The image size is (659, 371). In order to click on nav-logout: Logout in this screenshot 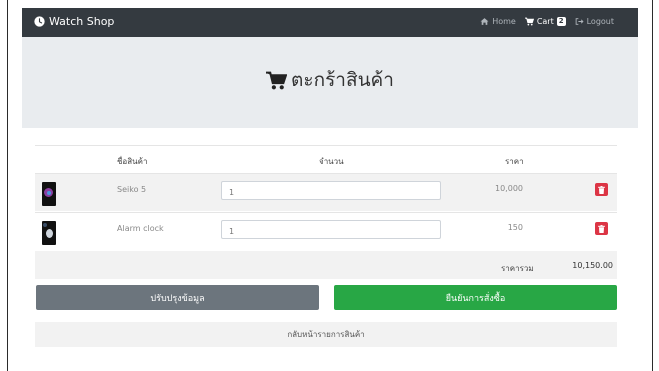, I will do `click(594, 21)`.